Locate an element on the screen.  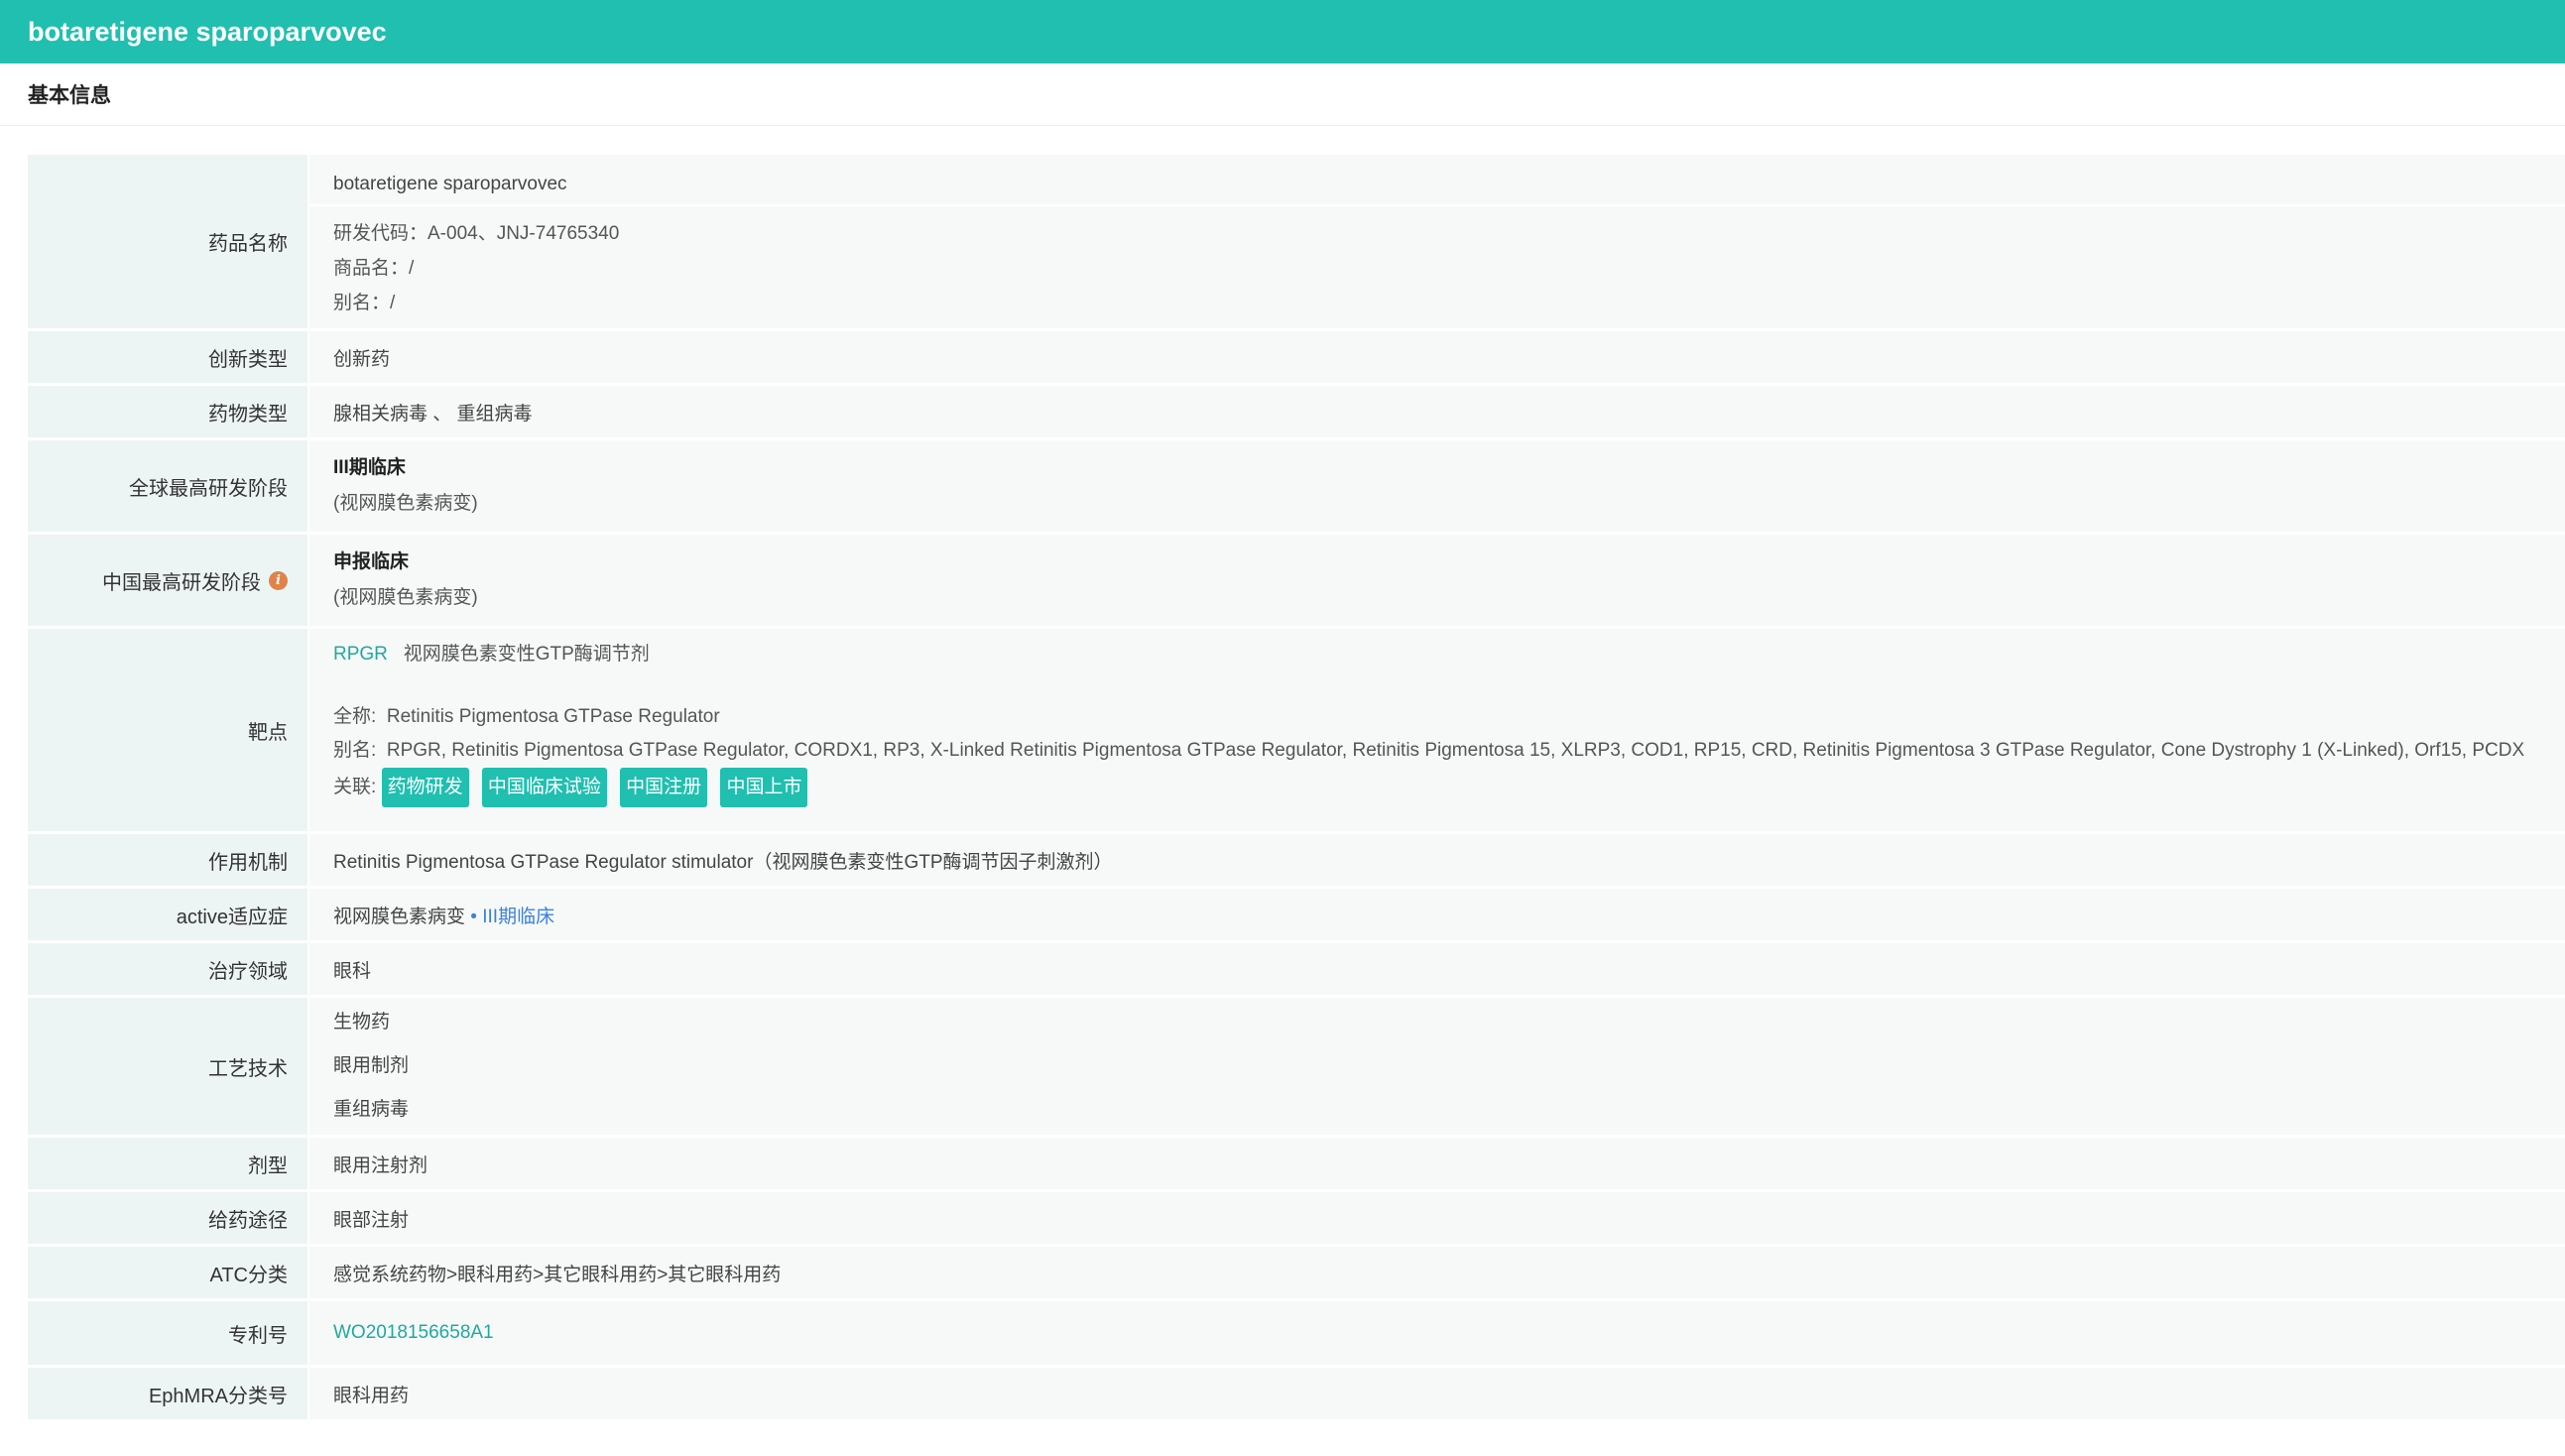
info-icon: i is located at coordinates (278, 580).